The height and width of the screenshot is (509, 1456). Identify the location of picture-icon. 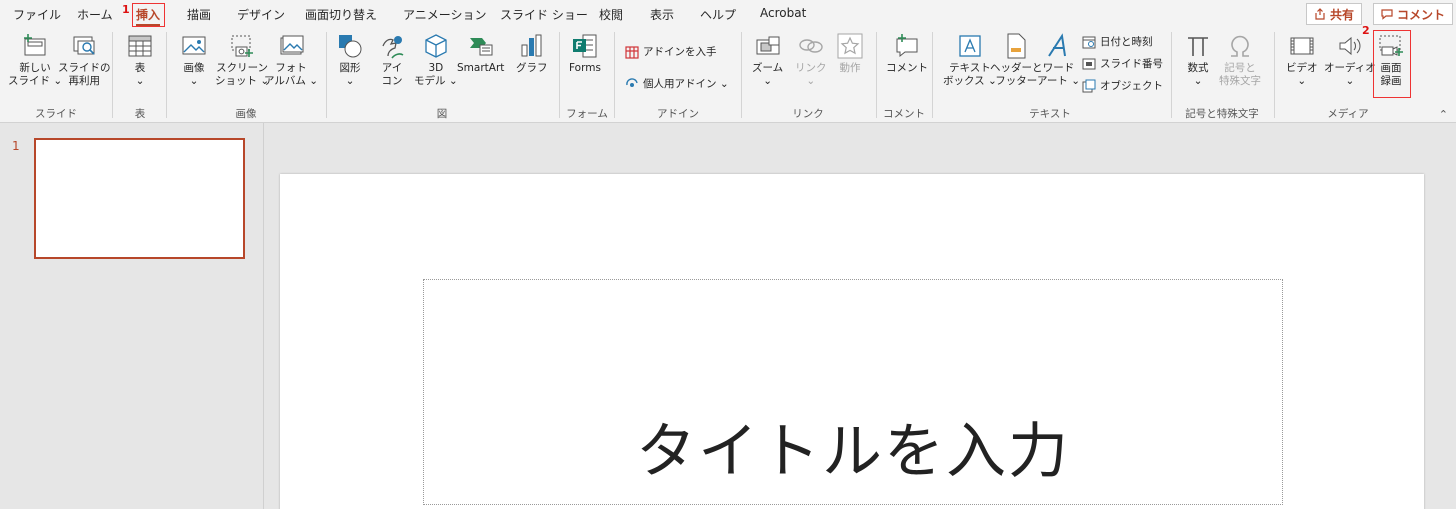
(194, 45).